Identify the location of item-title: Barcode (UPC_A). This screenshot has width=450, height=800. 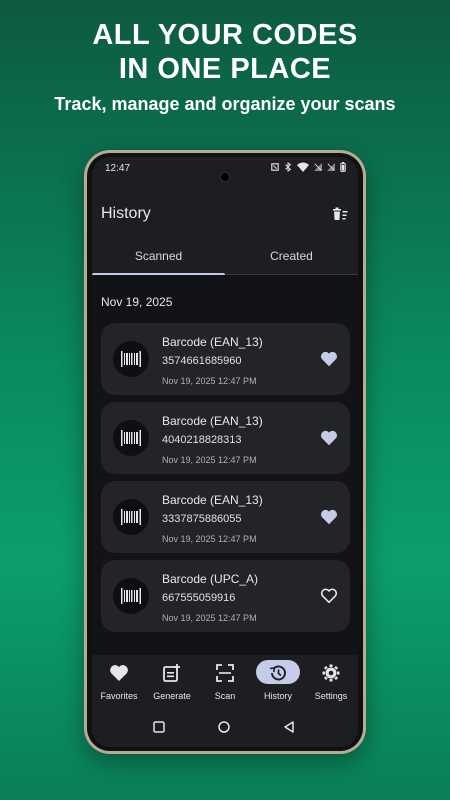
(210, 579).